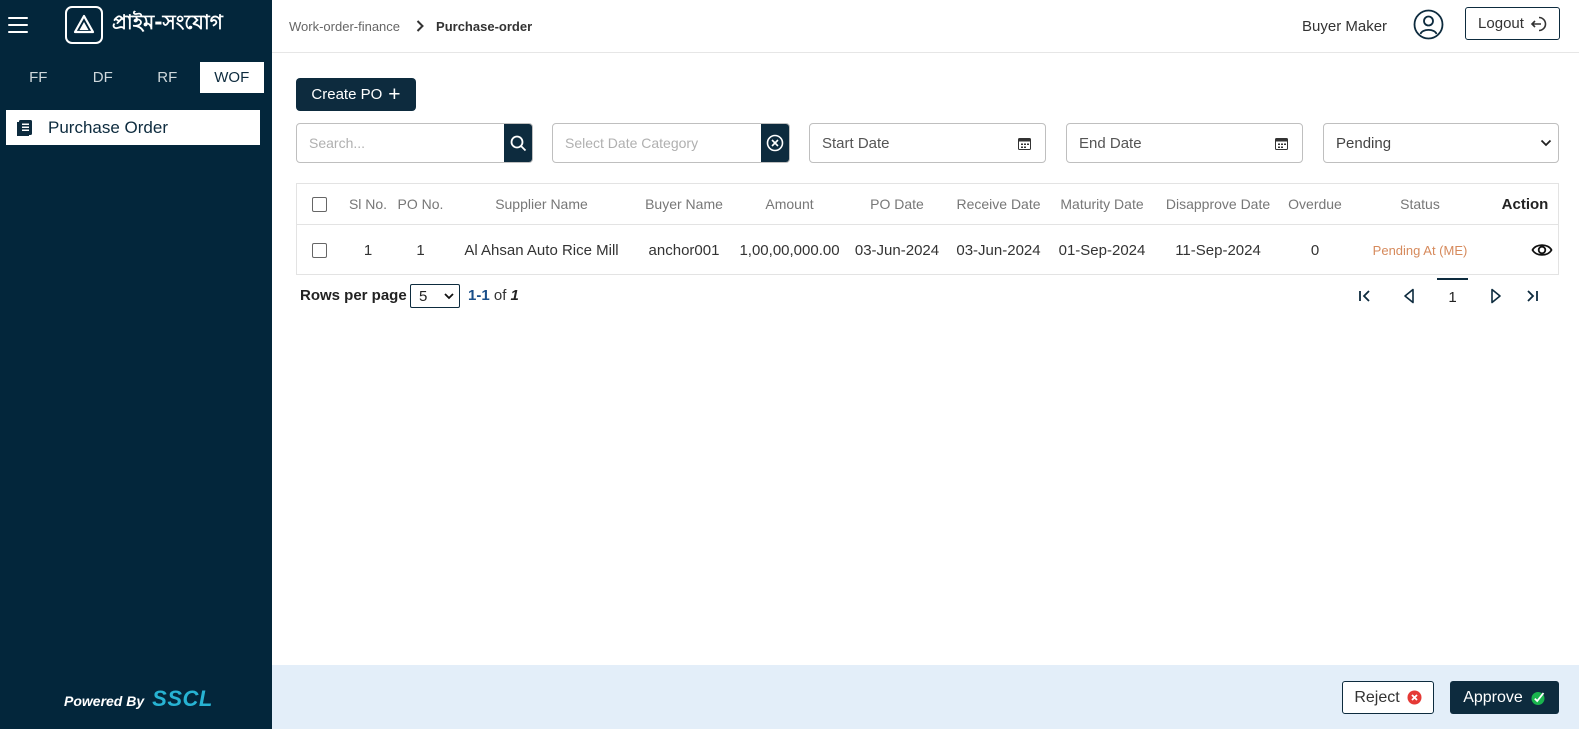 The image size is (1579, 729). I want to click on approve-check-icon, so click(1538, 698).